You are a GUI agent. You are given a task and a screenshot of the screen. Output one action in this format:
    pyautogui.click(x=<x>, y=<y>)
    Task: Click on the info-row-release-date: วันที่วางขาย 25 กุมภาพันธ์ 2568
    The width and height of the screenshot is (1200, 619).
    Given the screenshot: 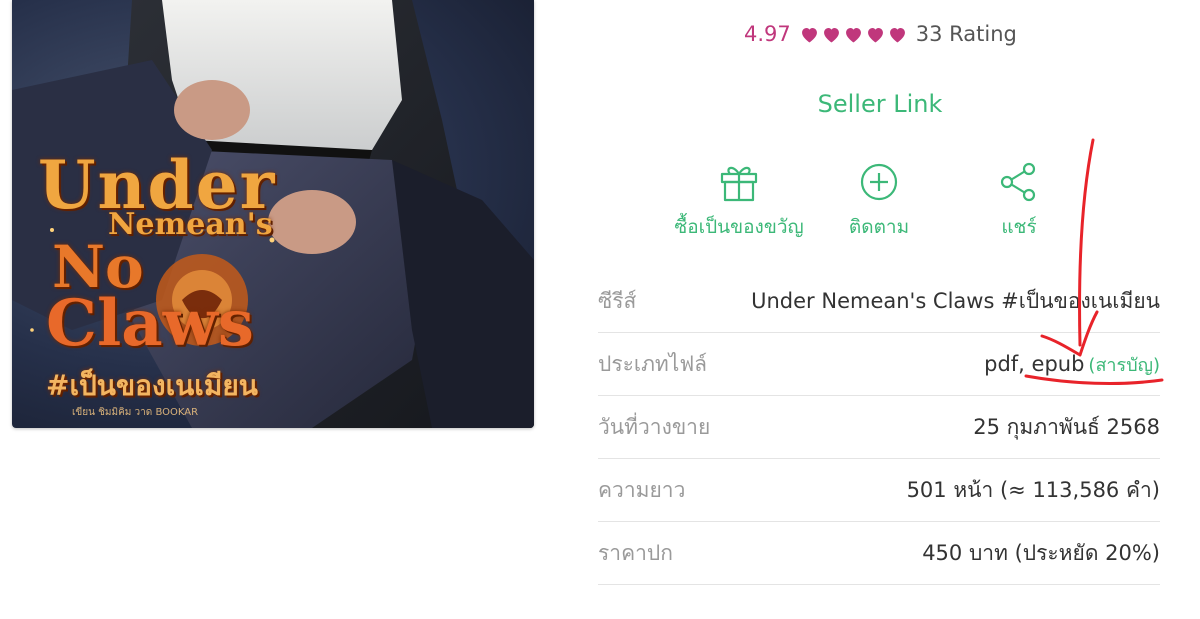 What is the action you would take?
    pyautogui.click(x=879, y=427)
    